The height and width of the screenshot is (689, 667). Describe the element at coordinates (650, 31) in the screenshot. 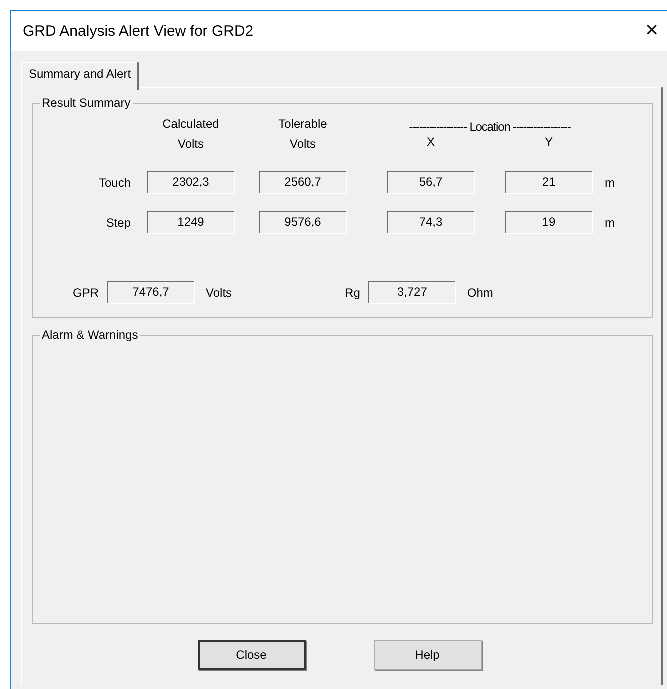

I see `close-button: ✕` at that location.